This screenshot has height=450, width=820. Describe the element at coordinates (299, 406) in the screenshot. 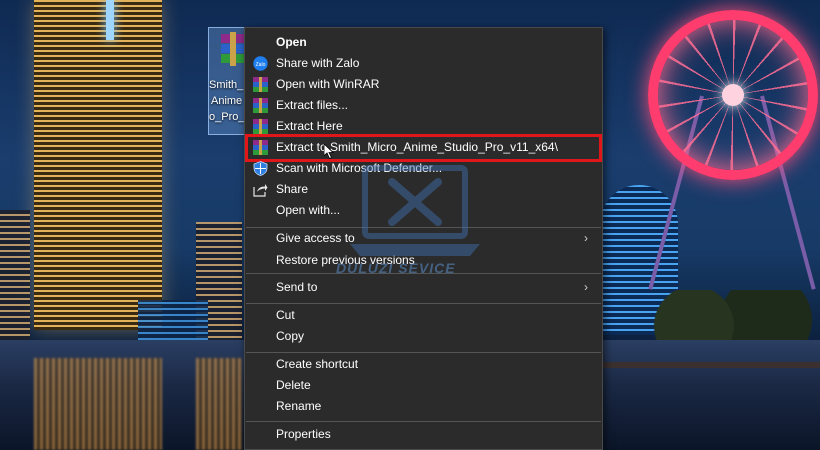

I see `menu-item-label: Rename` at that location.